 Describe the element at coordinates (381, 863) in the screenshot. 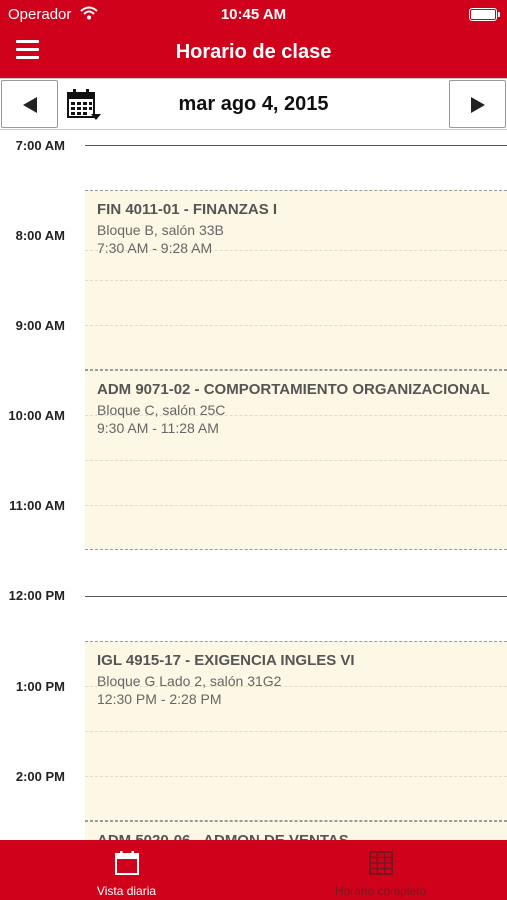

I see `grid-icon` at that location.